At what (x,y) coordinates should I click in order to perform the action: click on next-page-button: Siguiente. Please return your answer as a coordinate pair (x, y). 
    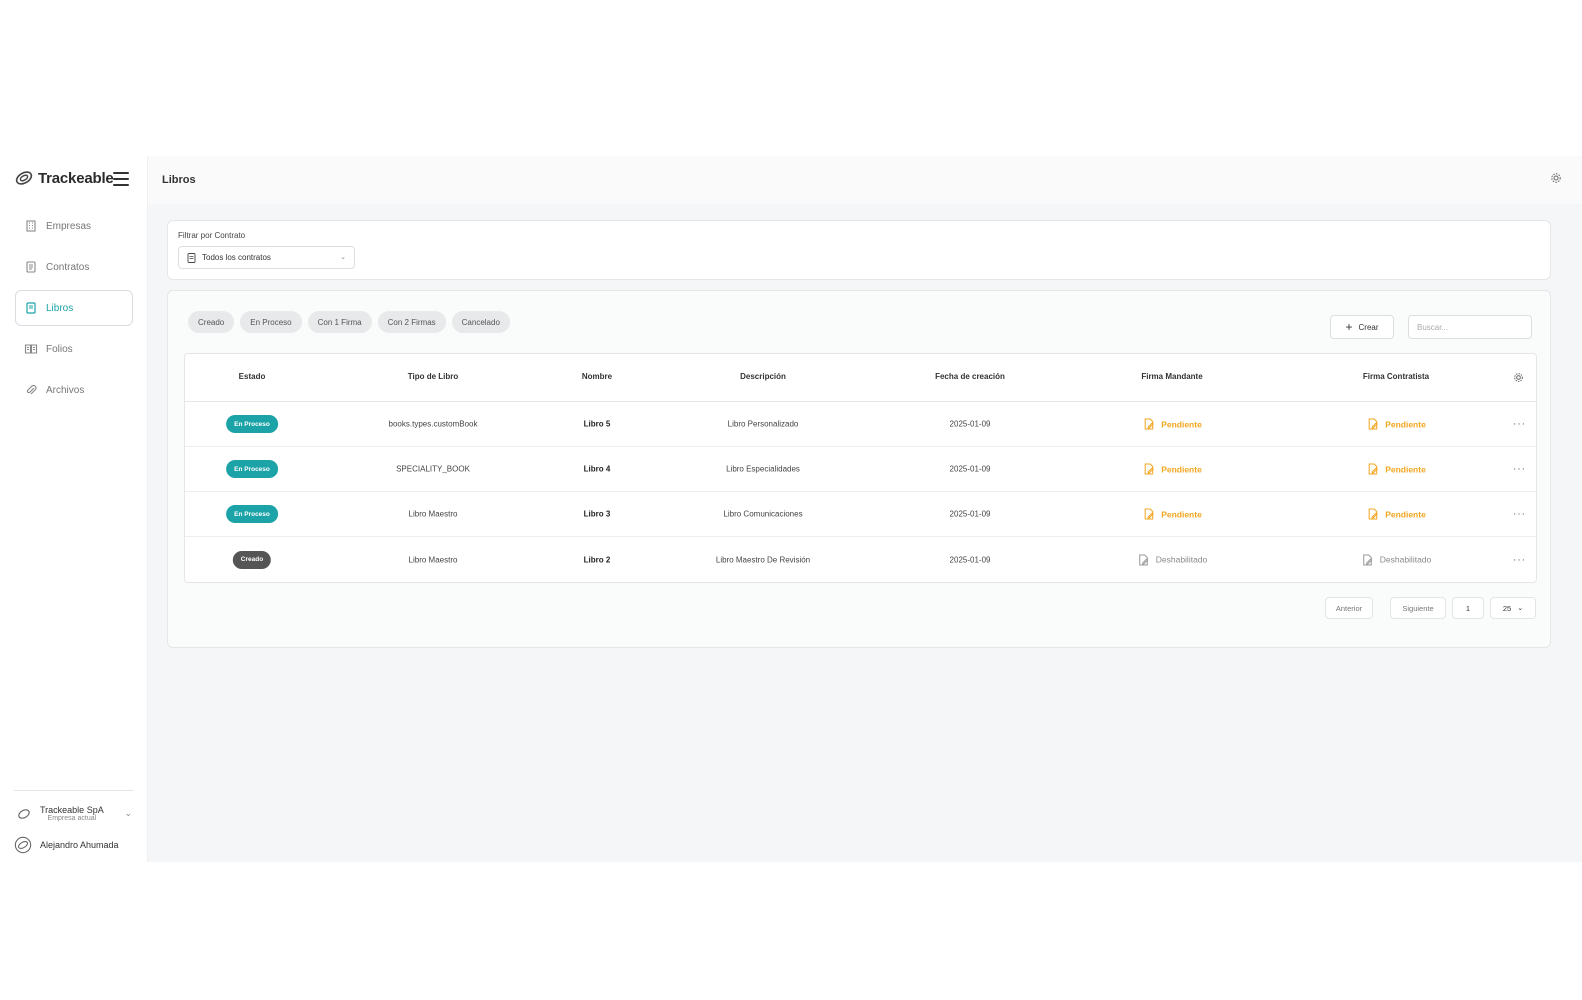
    Looking at the image, I should click on (1418, 608).